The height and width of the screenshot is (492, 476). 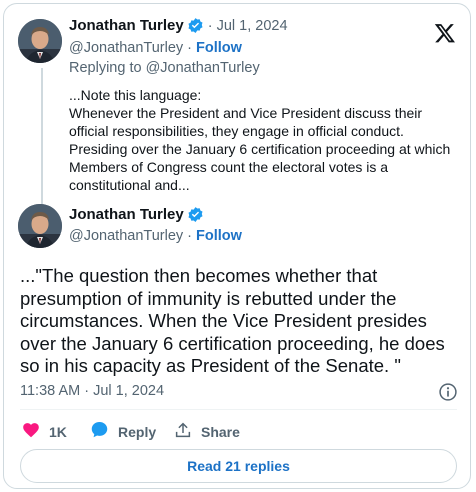 I want to click on parent-author-row: Jonathan Turley · Jul 1, 2024, so click(x=178, y=25).